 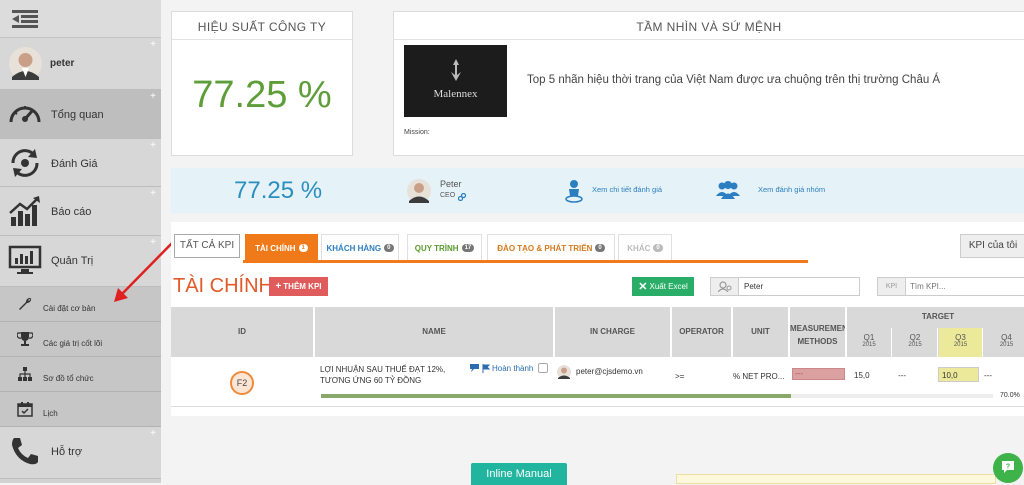 I want to click on my-kpi-button: KPI của tôi, so click(x=992, y=246).